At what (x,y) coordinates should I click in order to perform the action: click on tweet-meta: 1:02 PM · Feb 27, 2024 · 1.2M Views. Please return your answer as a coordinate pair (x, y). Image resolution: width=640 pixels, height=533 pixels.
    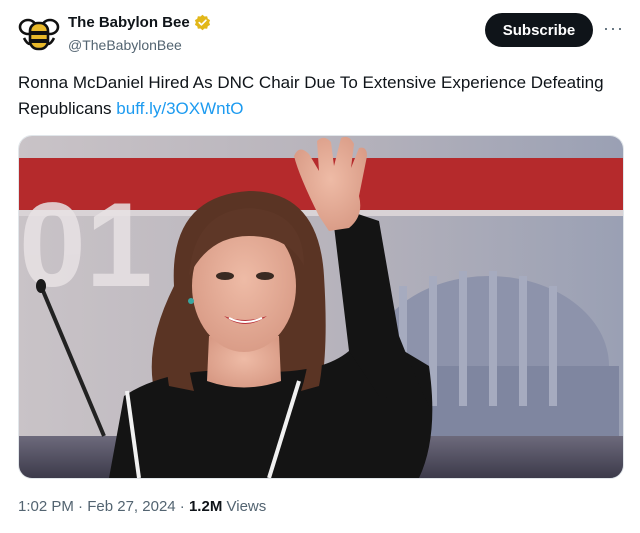
    Looking at the image, I should click on (142, 506).